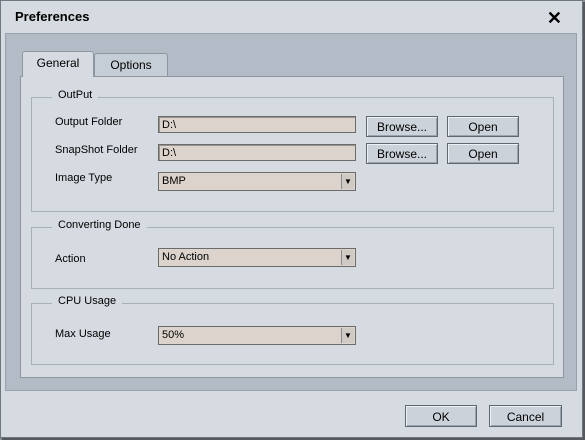 The width and height of the screenshot is (585, 440). I want to click on output-folder-label: Output Folder, so click(89, 122).